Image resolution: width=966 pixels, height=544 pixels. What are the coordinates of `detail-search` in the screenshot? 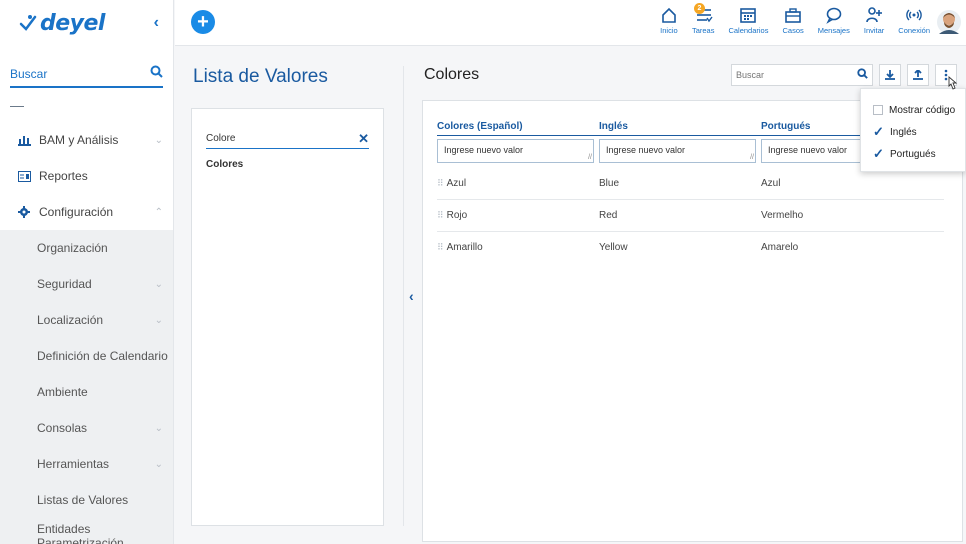 It's located at (802, 75).